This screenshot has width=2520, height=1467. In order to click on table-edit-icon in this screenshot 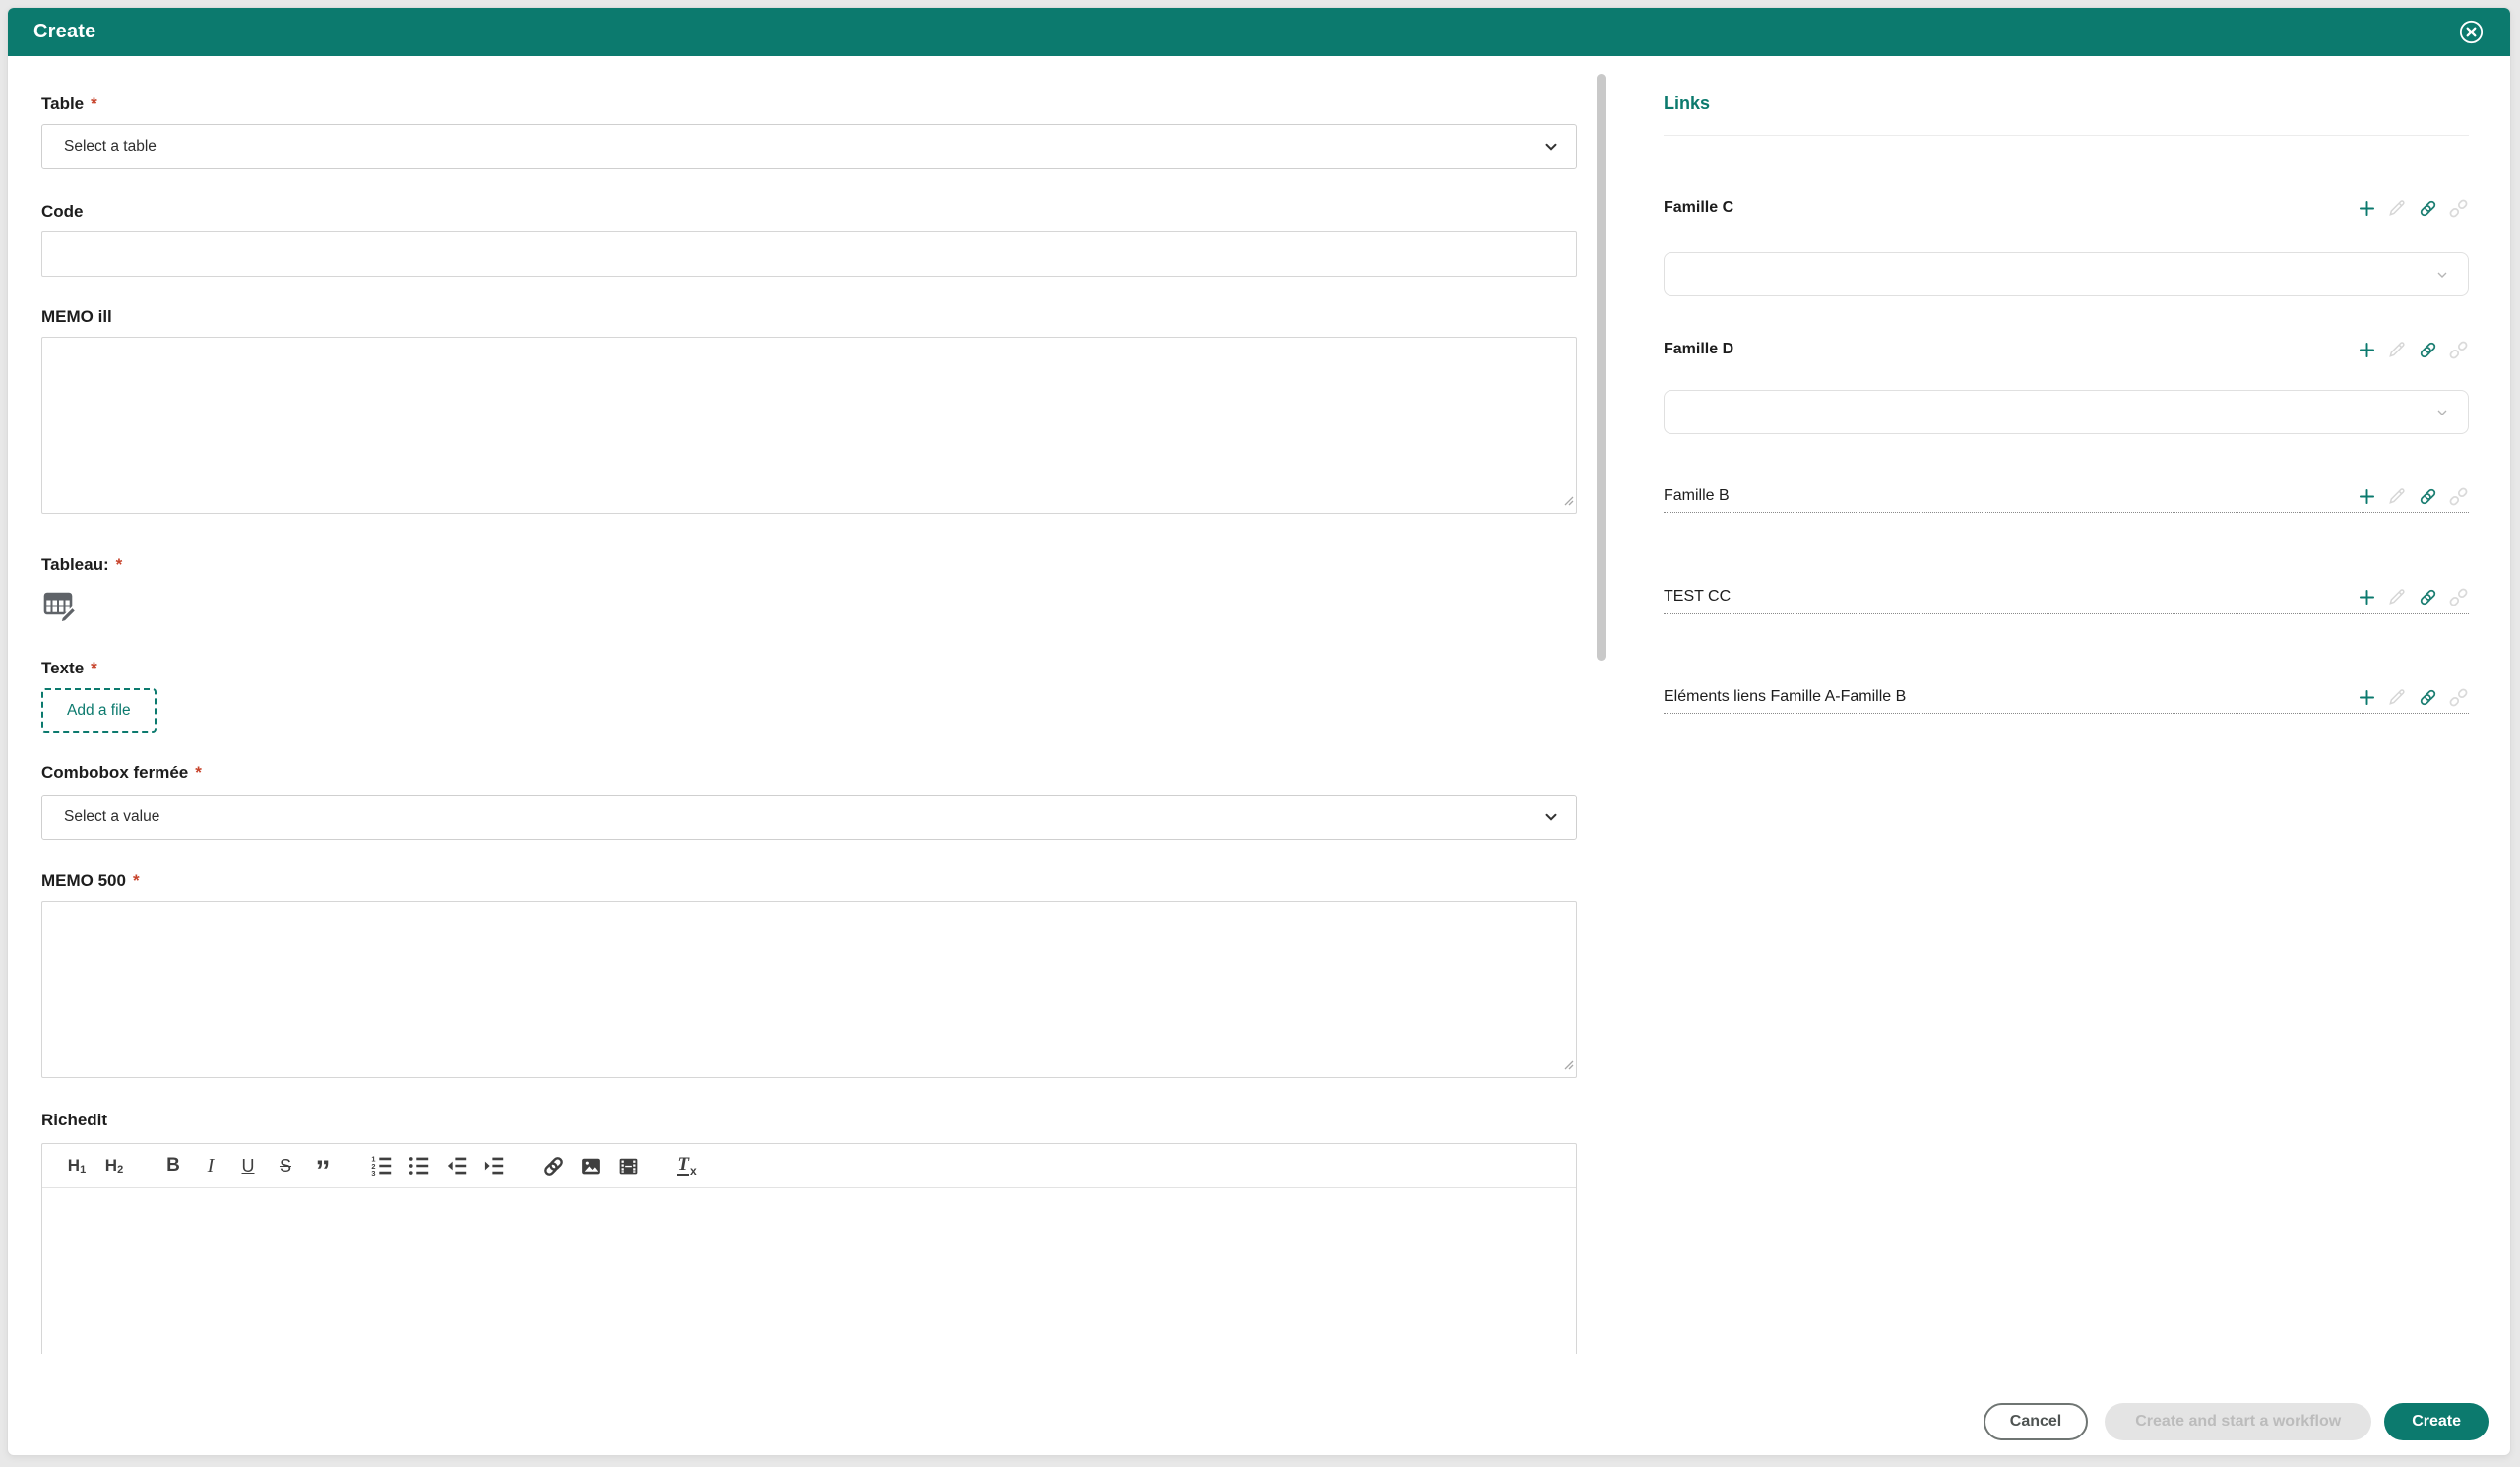, I will do `click(60, 605)`.